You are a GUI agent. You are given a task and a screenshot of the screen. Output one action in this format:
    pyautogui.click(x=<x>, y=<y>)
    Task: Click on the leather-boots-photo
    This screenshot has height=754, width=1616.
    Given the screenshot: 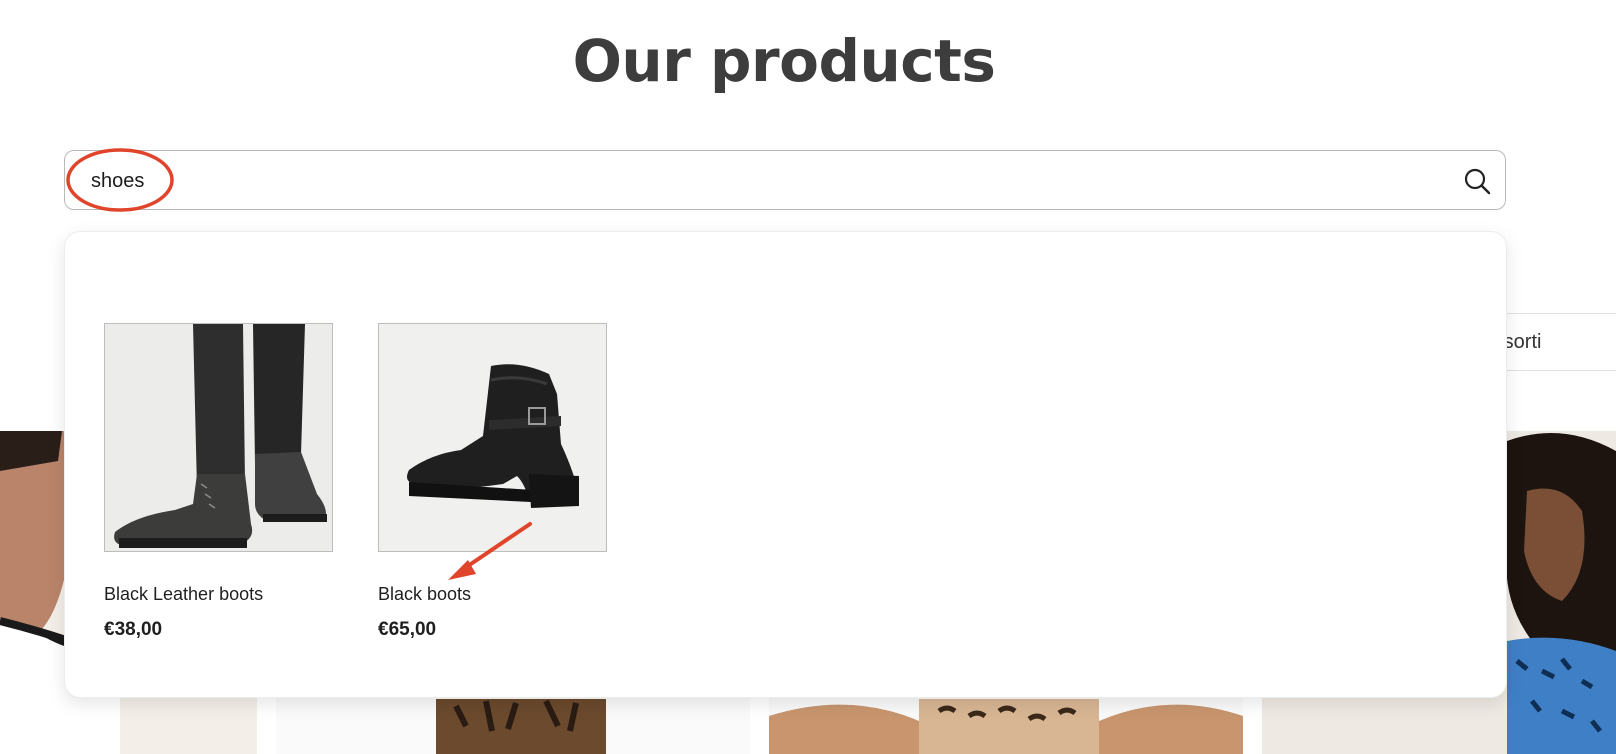 What is the action you would take?
    pyautogui.click(x=218, y=437)
    